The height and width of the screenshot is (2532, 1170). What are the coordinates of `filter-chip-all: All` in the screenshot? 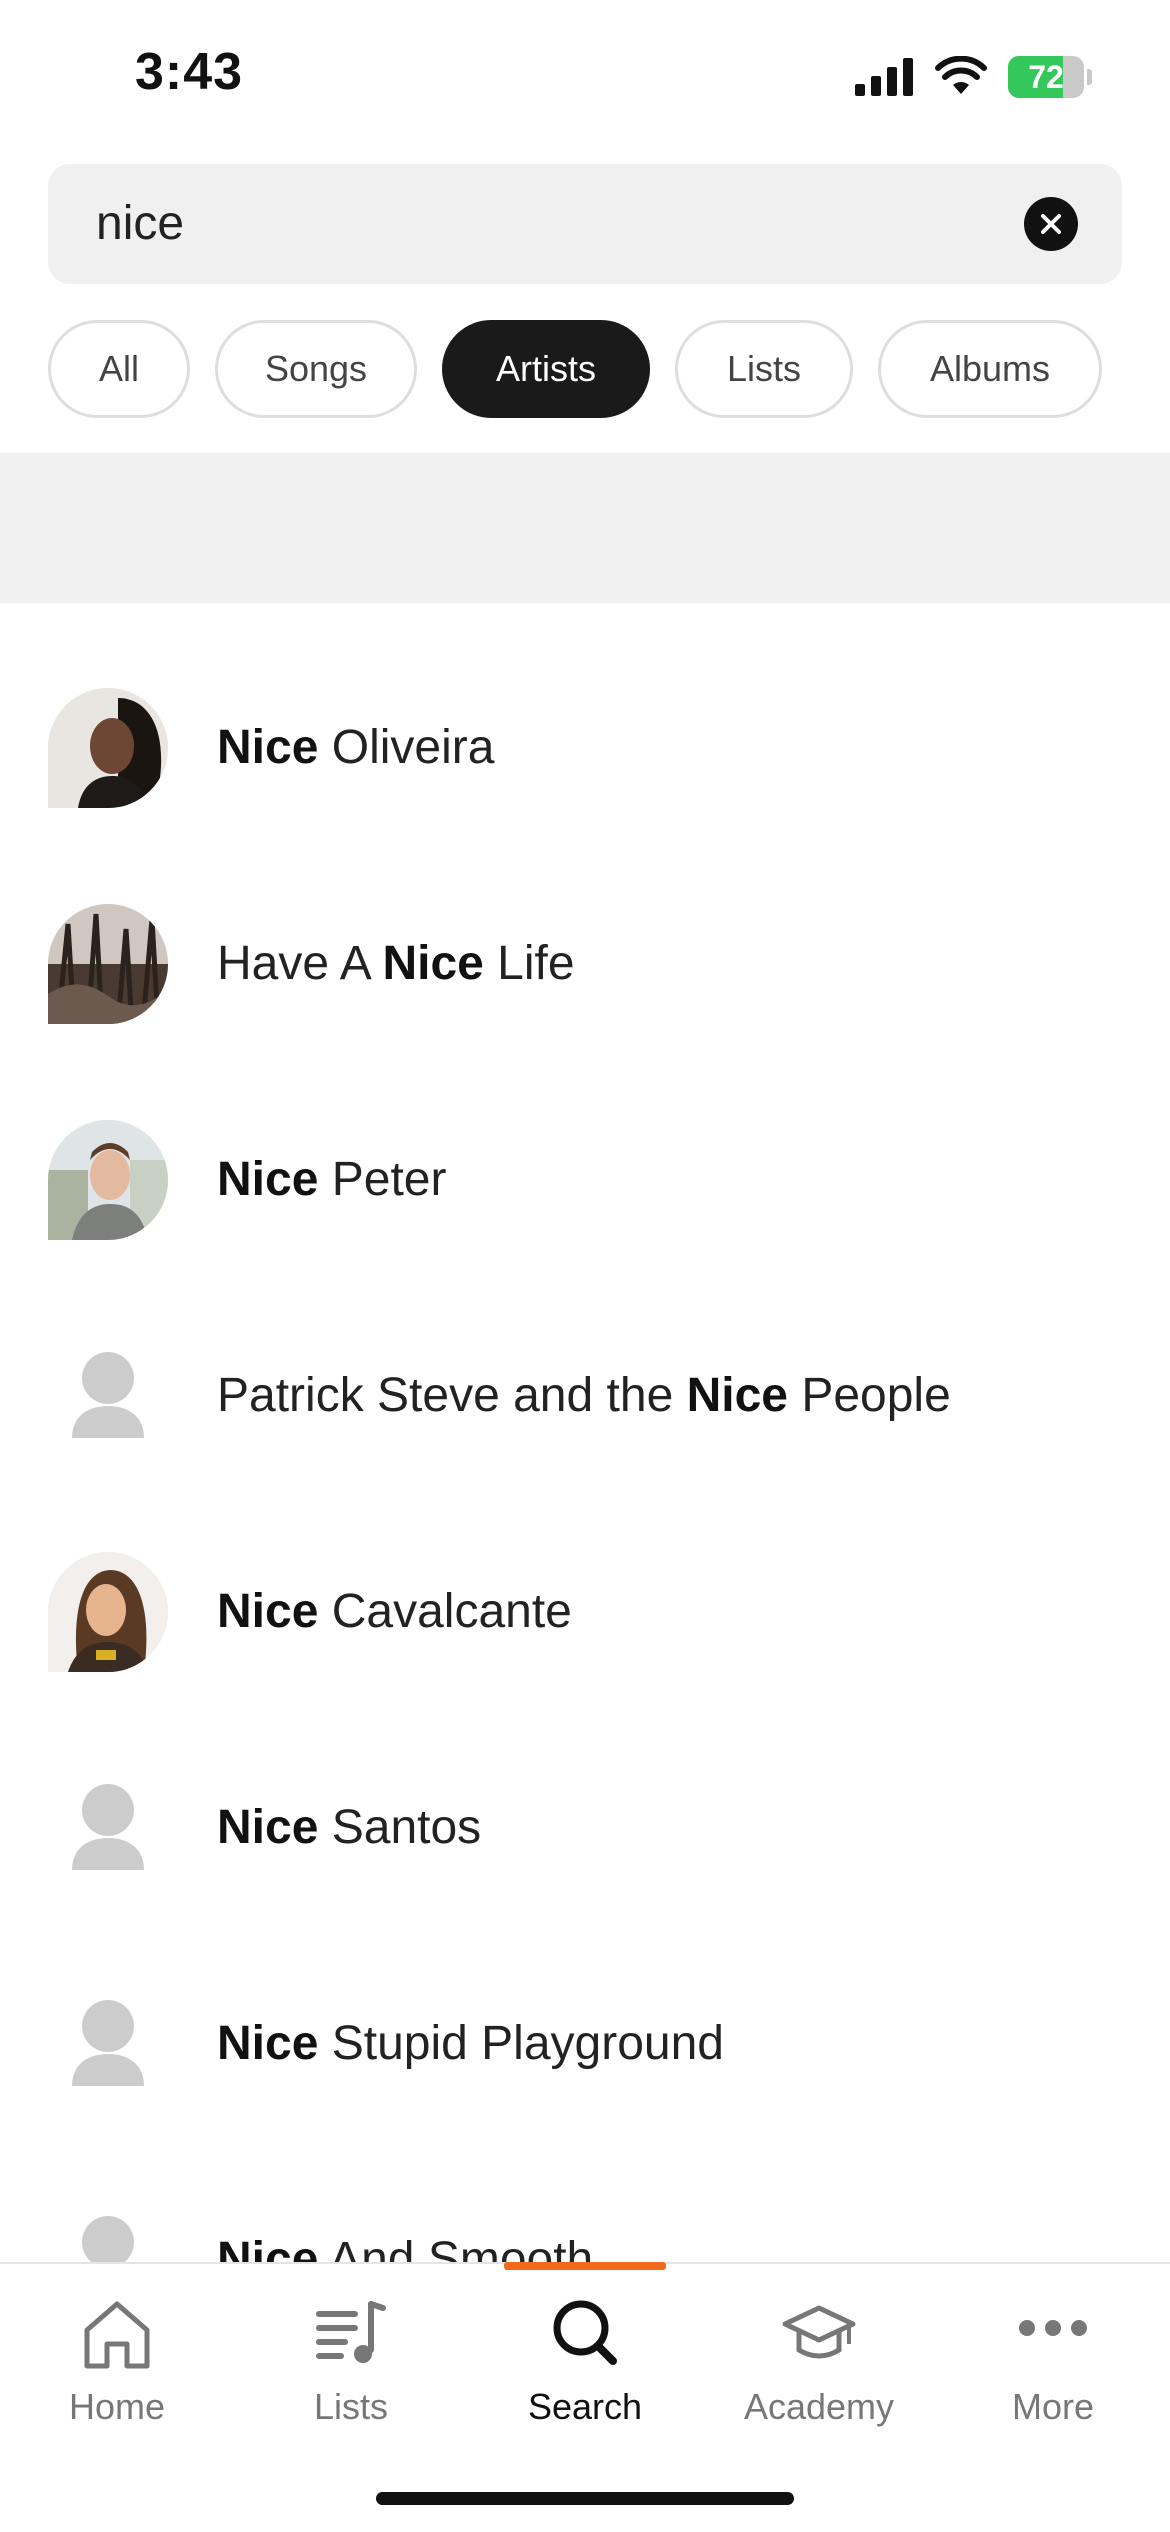 It's located at (119, 369).